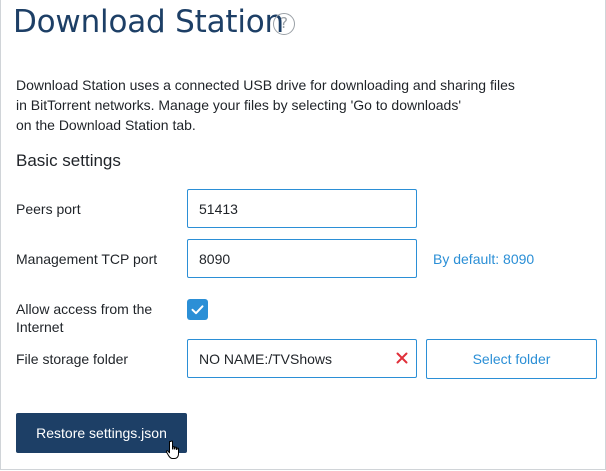  Describe the element at coordinates (72, 359) in the screenshot. I see `storage-folder-label: File storage folder` at that location.